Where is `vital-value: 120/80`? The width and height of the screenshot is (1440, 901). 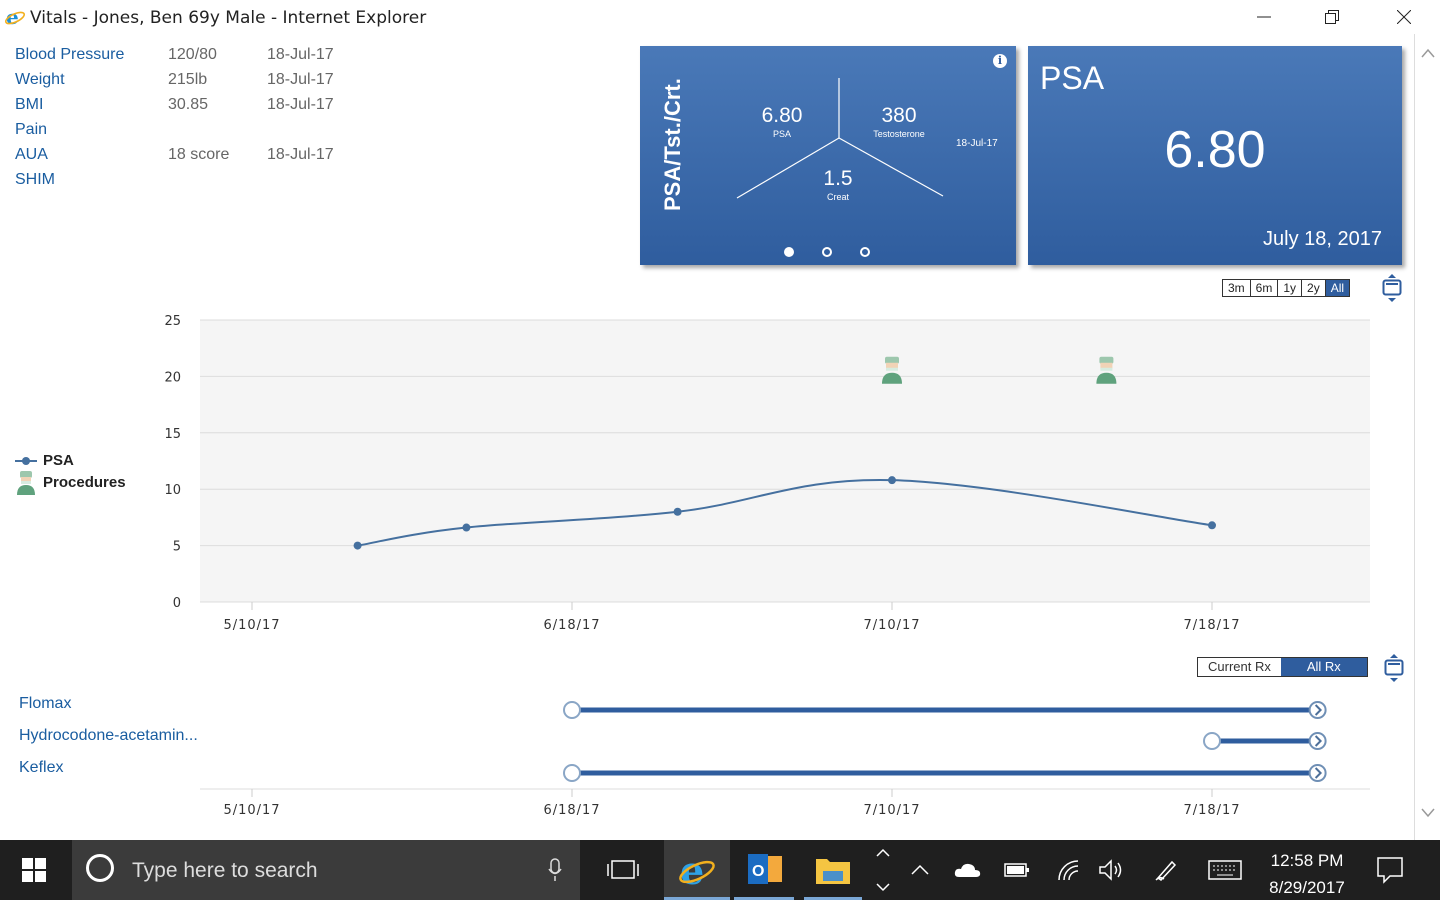 vital-value: 120/80 is located at coordinates (192, 54).